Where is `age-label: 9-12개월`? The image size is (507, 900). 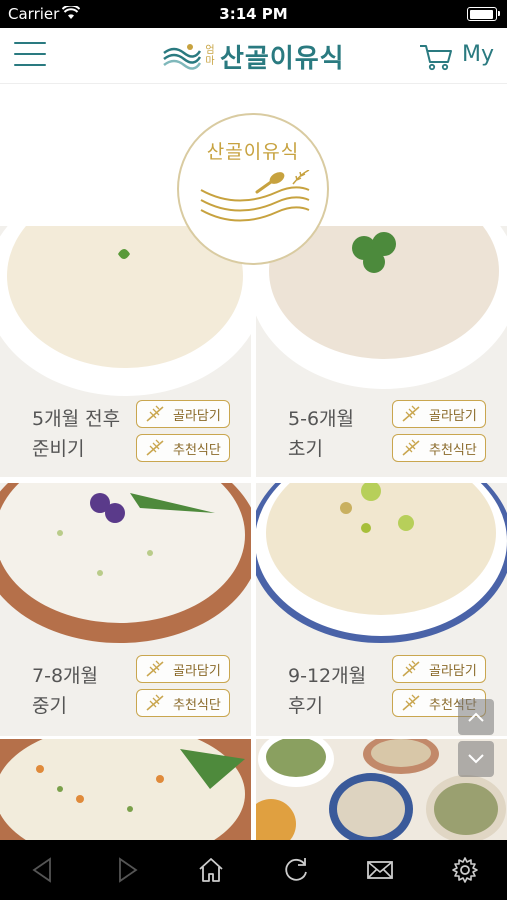
age-label: 9-12개월 is located at coordinates (327, 676).